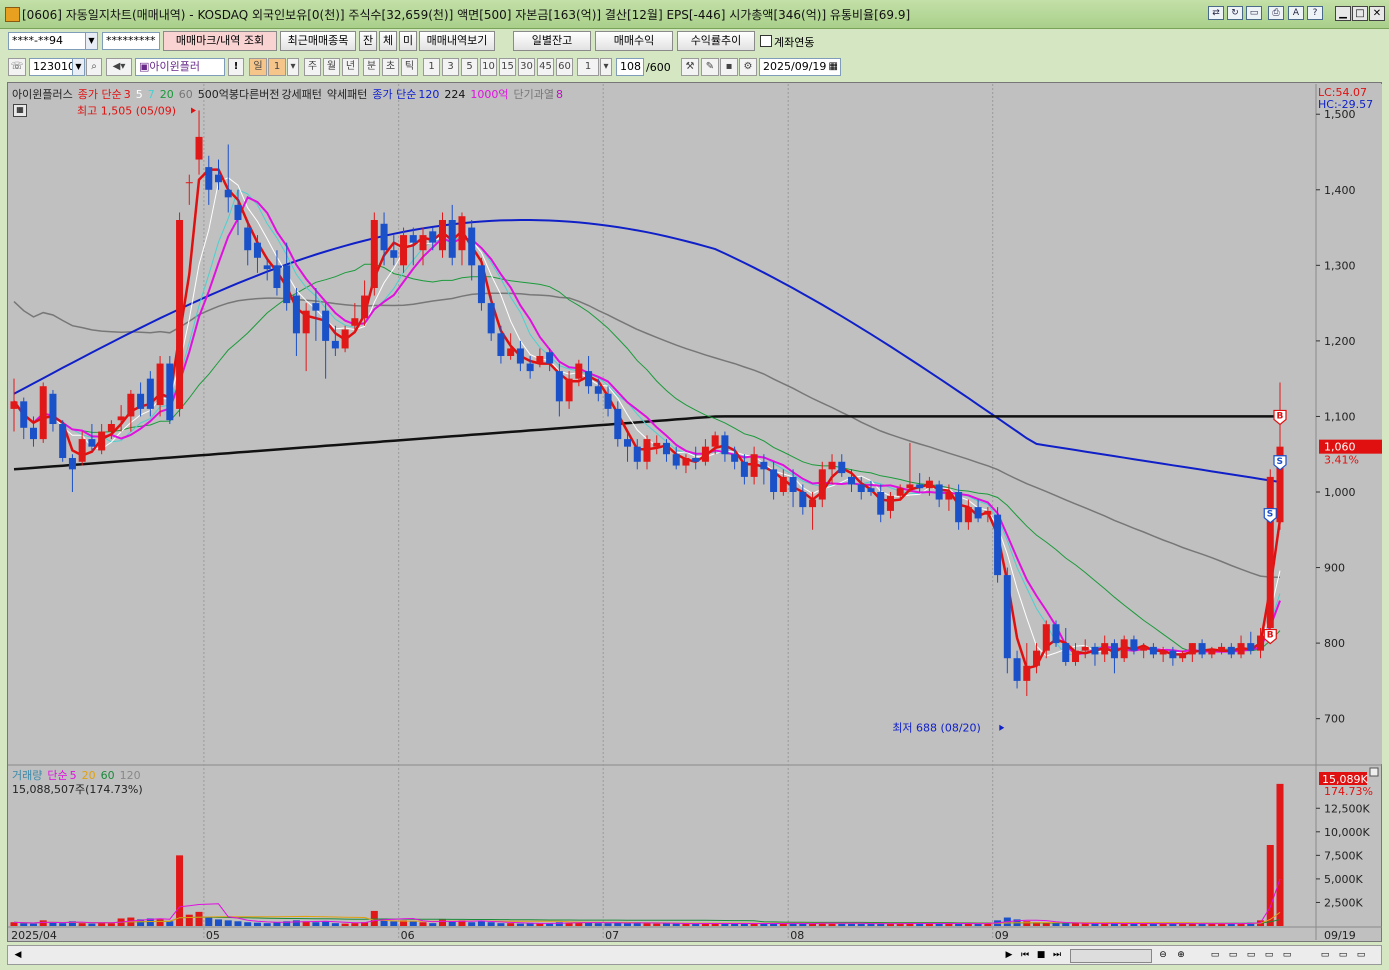 Image resolution: width=1389 pixels, height=970 pixels. Describe the element at coordinates (429, 94) in the screenshot. I see `legend-ma120: 120` at that location.